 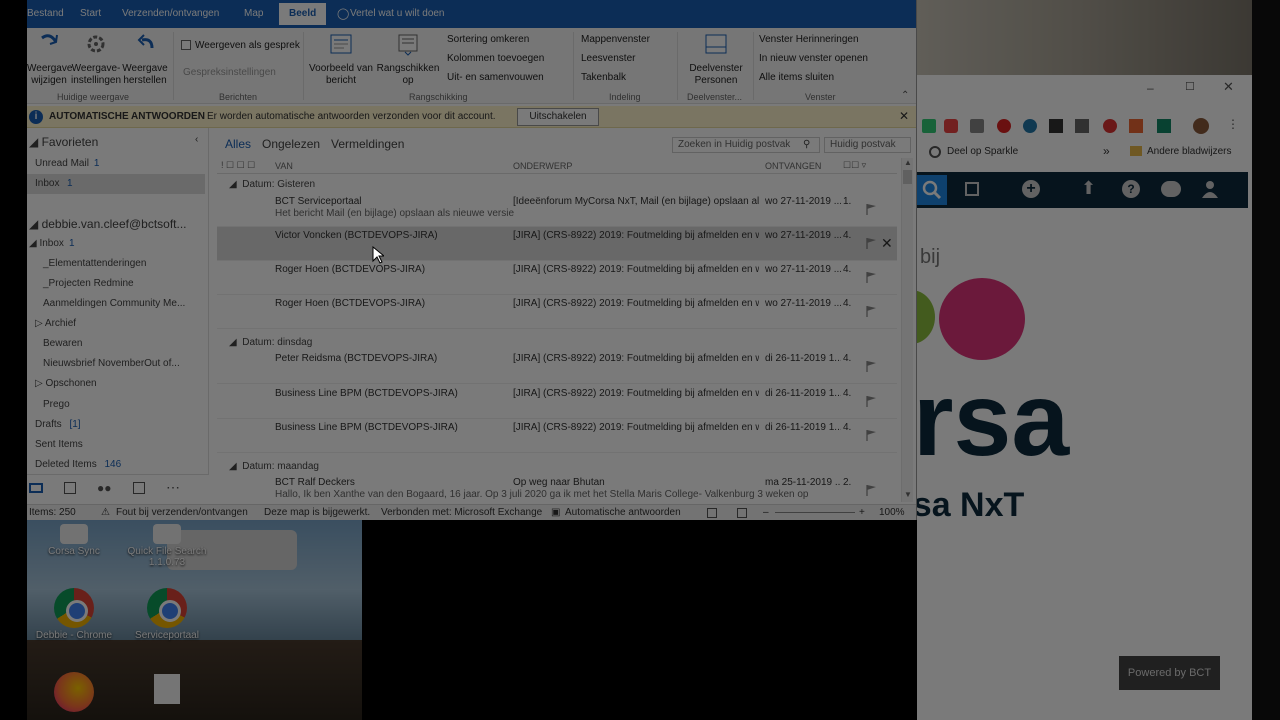 I want to click on folder-inbox-fav: Inbox 1, so click(x=116, y=184).